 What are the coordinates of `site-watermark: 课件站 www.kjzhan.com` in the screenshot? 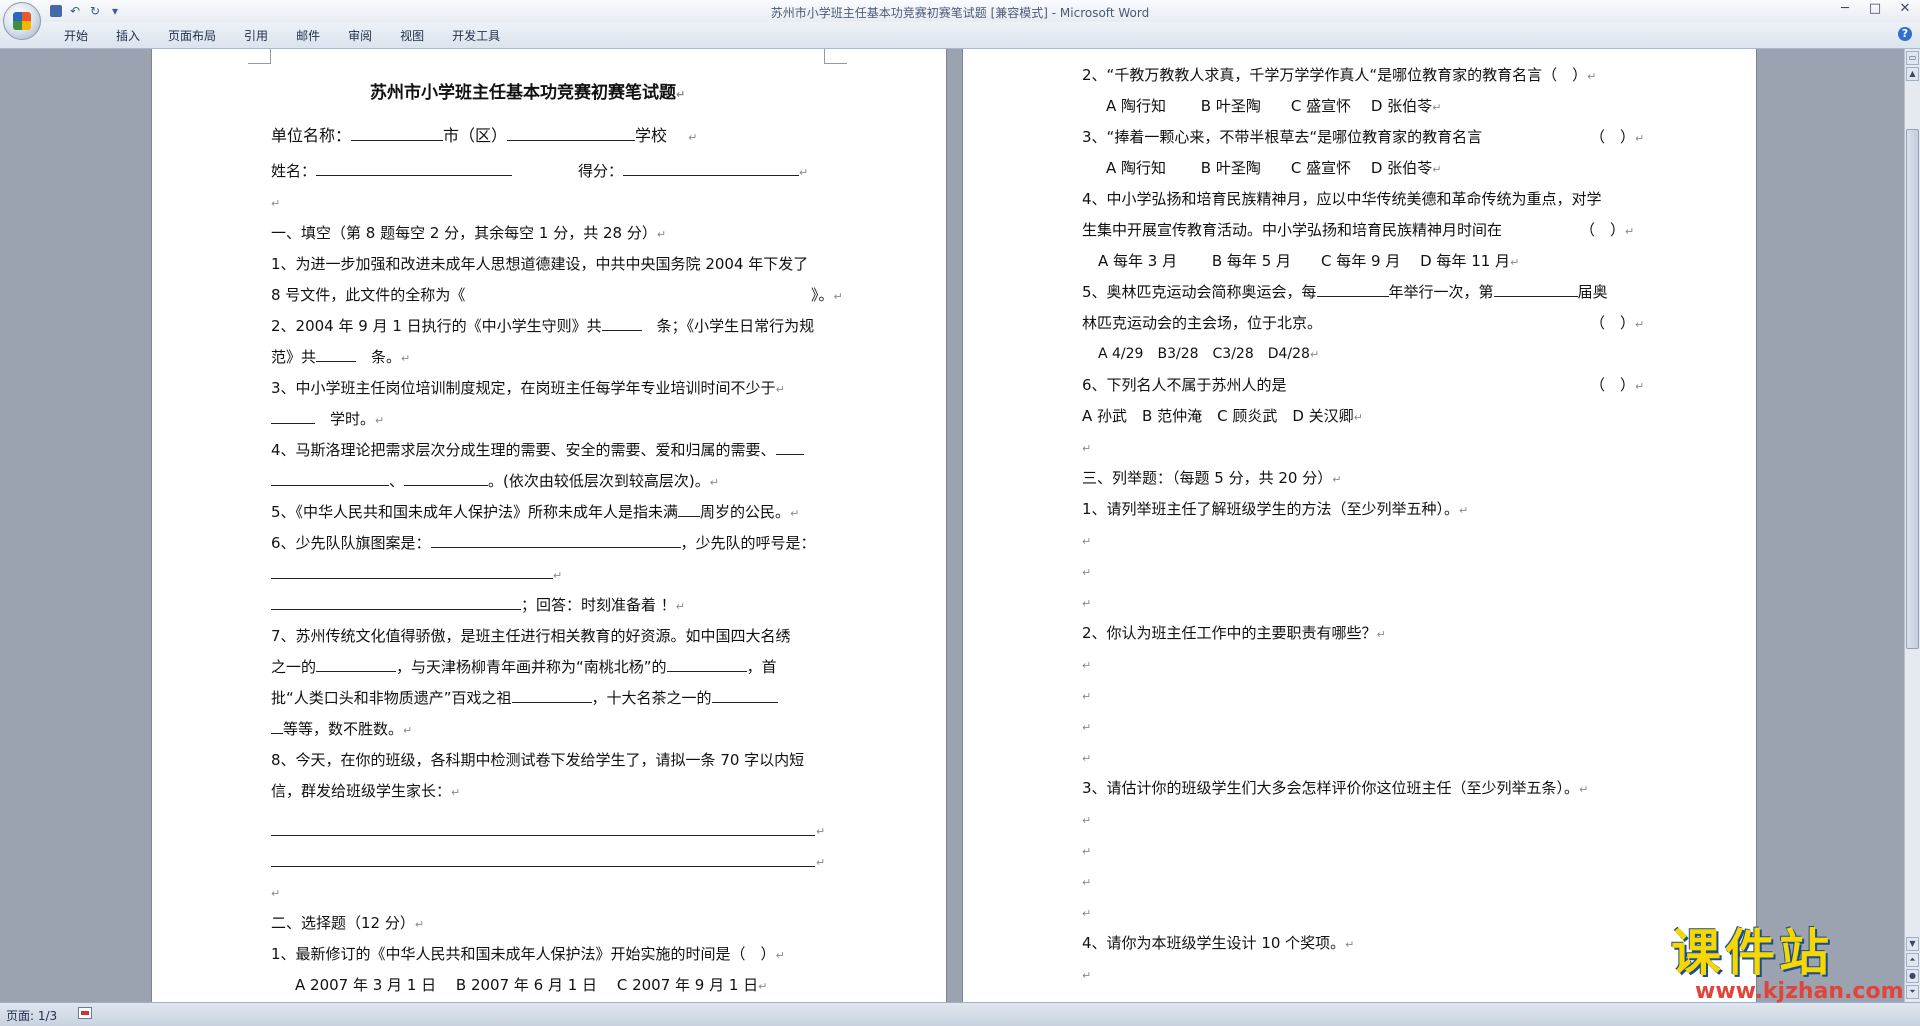 It's located at (1785, 965).